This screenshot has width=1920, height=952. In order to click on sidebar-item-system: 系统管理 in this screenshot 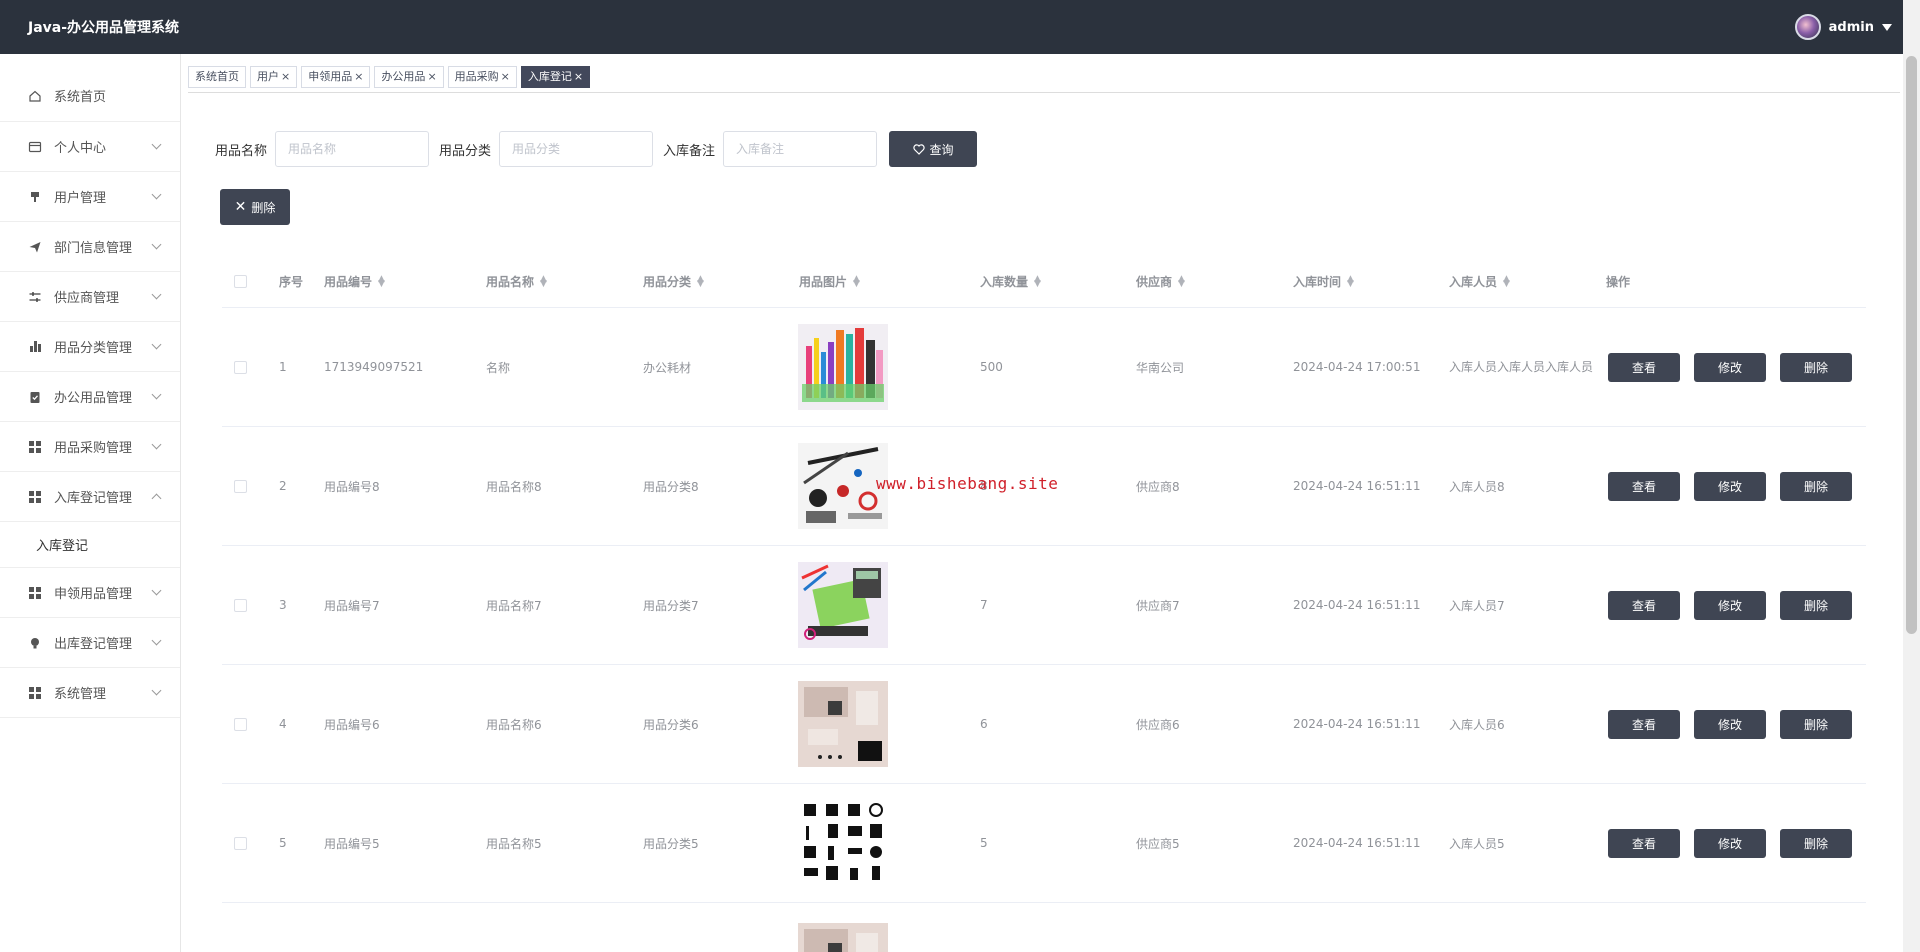, I will do `click(90, 693)`.